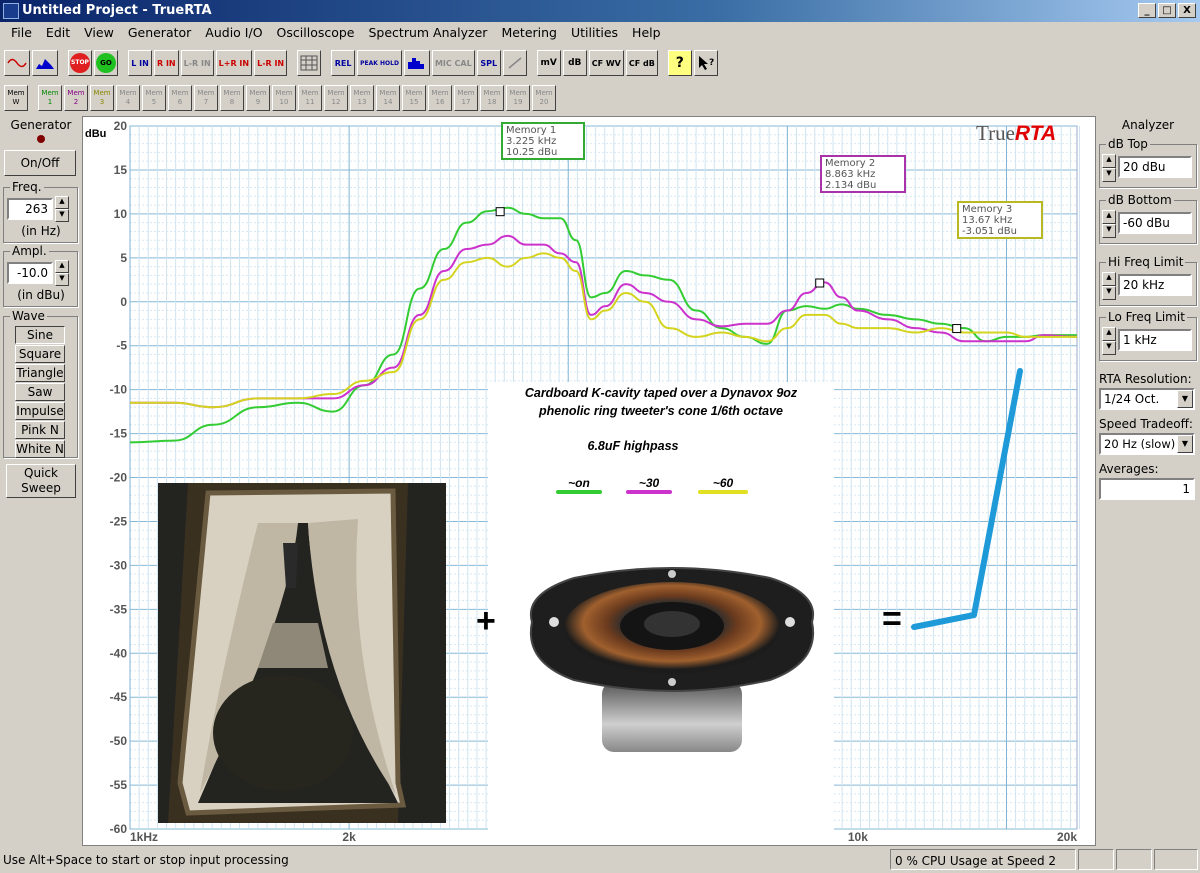  What do you see at coordinates (492, 98) in the screenshot?
I see `mem-18-button: Mem 18` at bounding box center [492, 98].